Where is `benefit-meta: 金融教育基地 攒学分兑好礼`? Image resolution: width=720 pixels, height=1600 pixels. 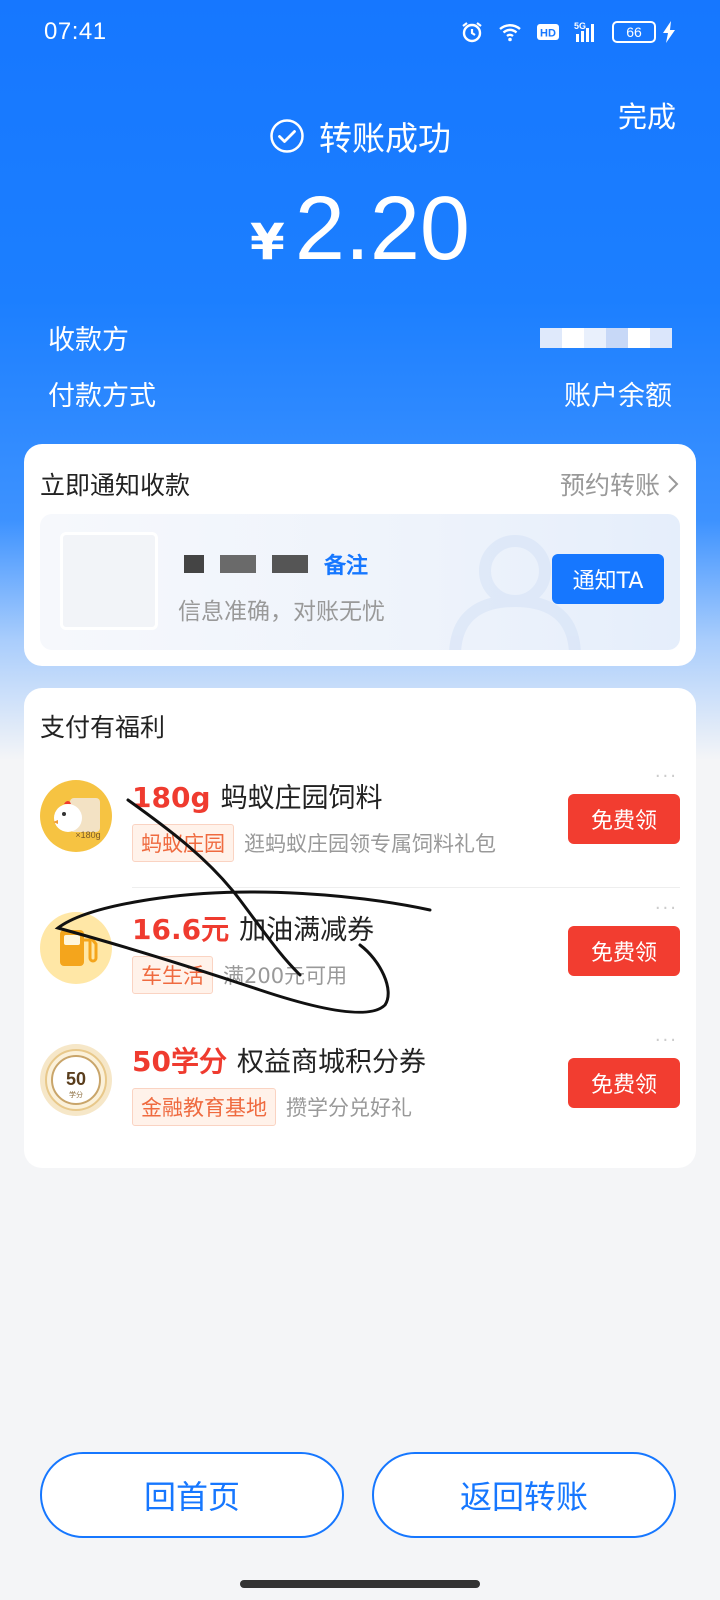 benefit-meta: 金融教育基地 攒学分兑好礼 is located at coordinates (272, 1107).